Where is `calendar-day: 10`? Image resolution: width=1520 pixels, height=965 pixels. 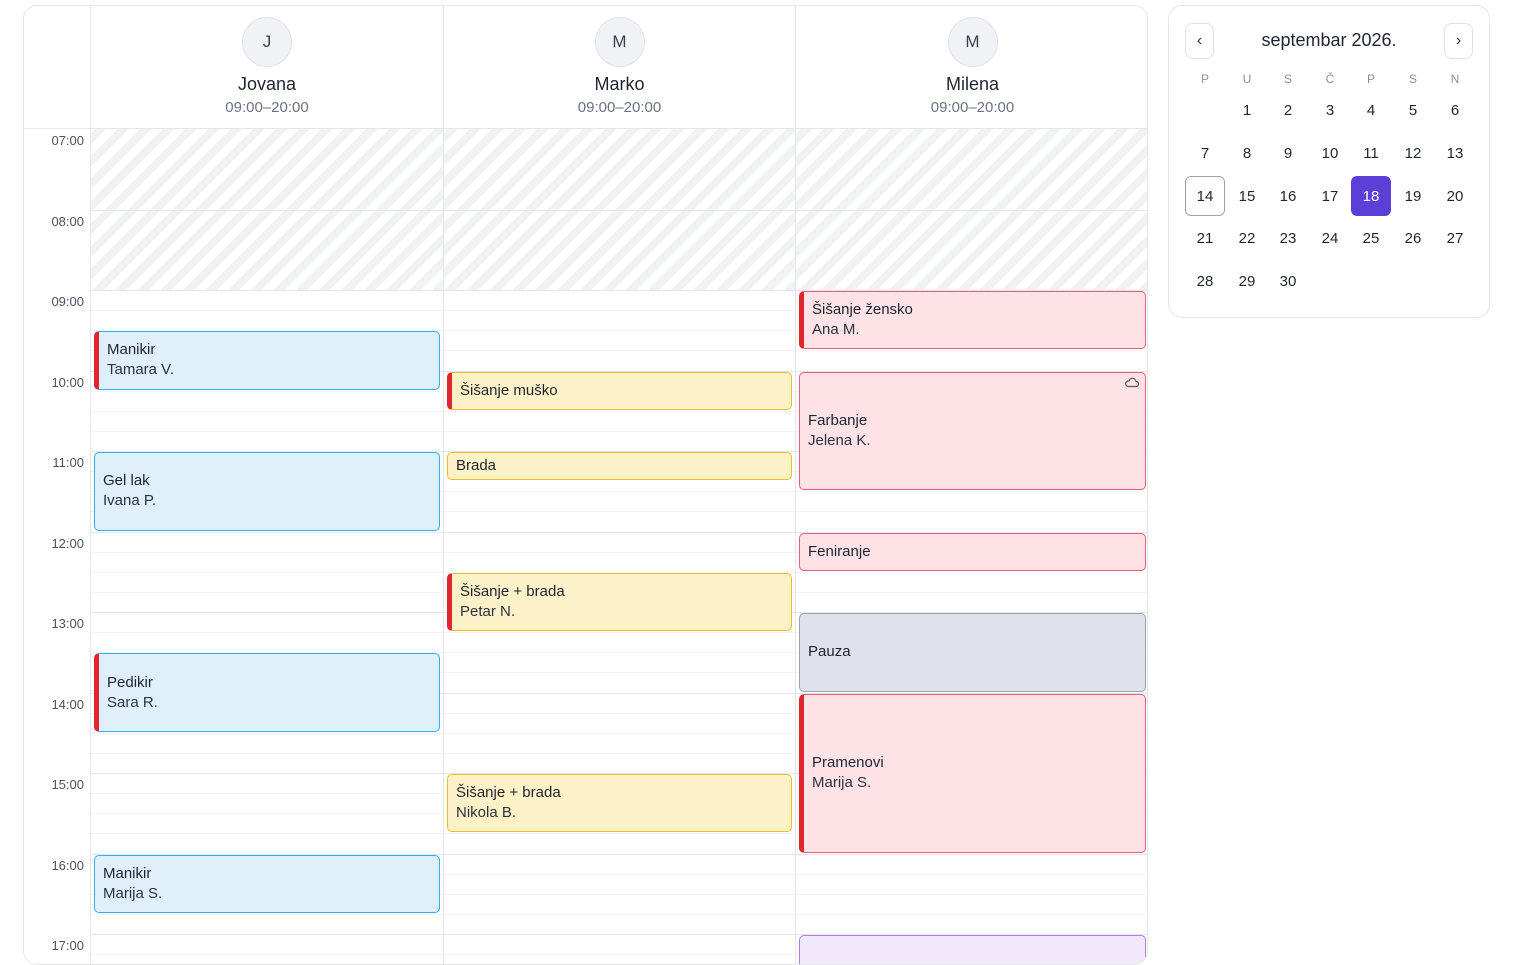
calendar-day: 10 is located at coordinates (1330, 153).